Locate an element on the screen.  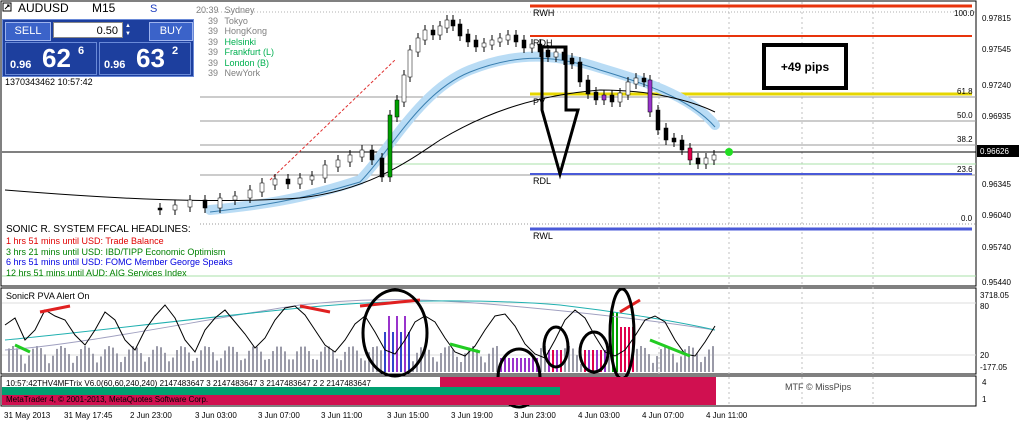
buy-price-box: 0.96 63 2 is located at coordinates (145, 58).